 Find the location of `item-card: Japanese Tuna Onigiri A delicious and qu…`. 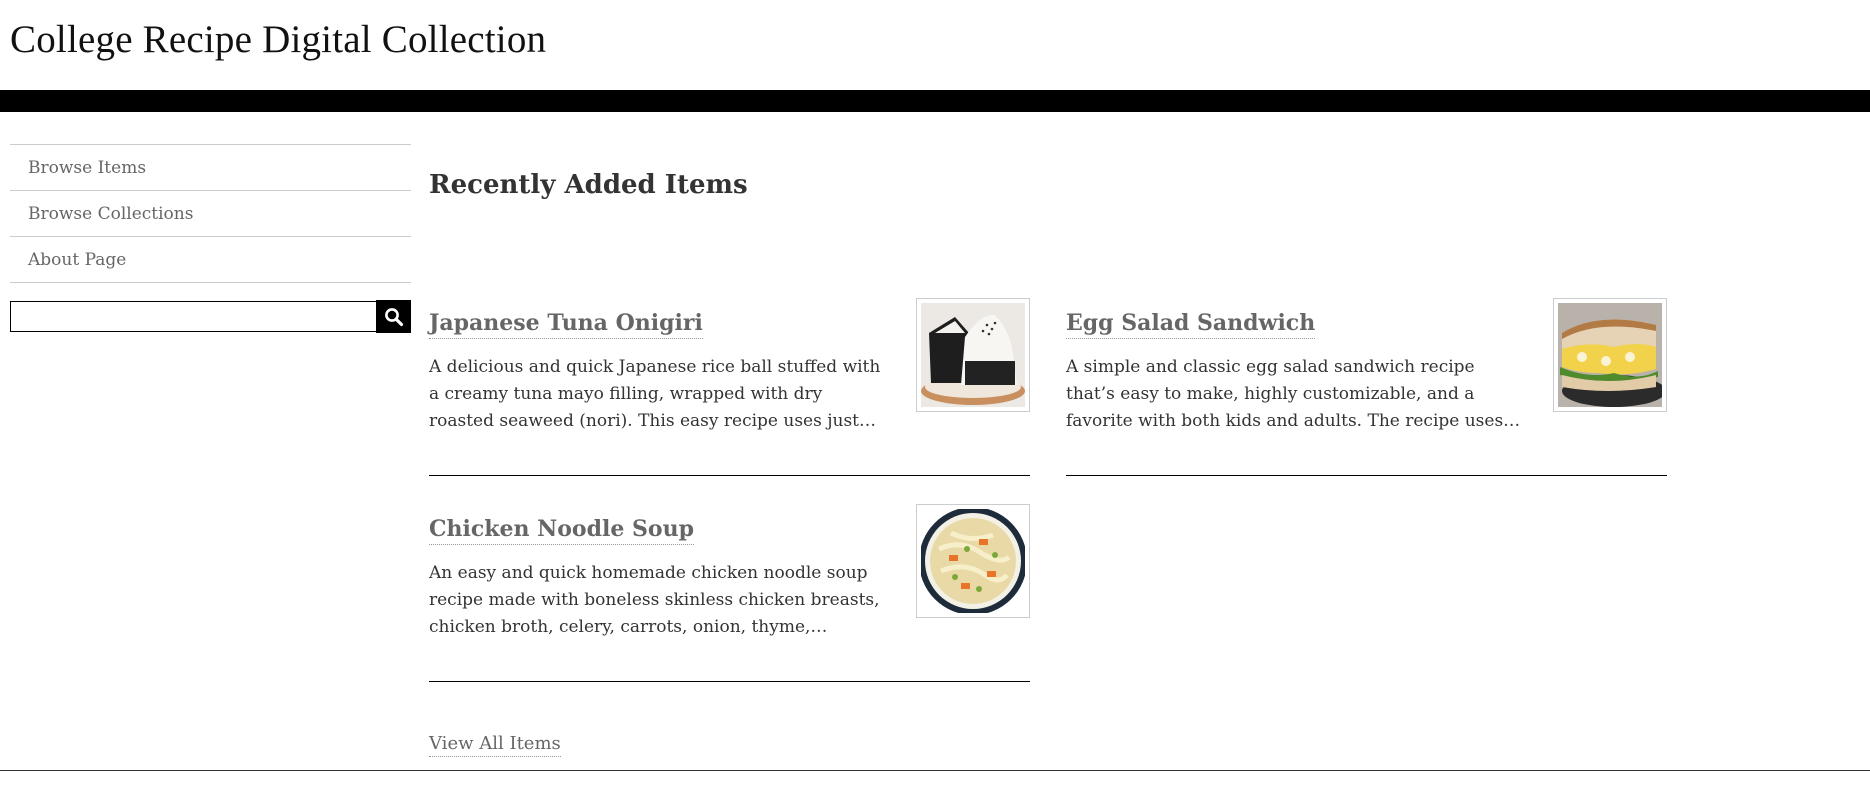

item-card: Japanese Tuna Onigiri A delicious and qu… is located at coordinates (729, 387).